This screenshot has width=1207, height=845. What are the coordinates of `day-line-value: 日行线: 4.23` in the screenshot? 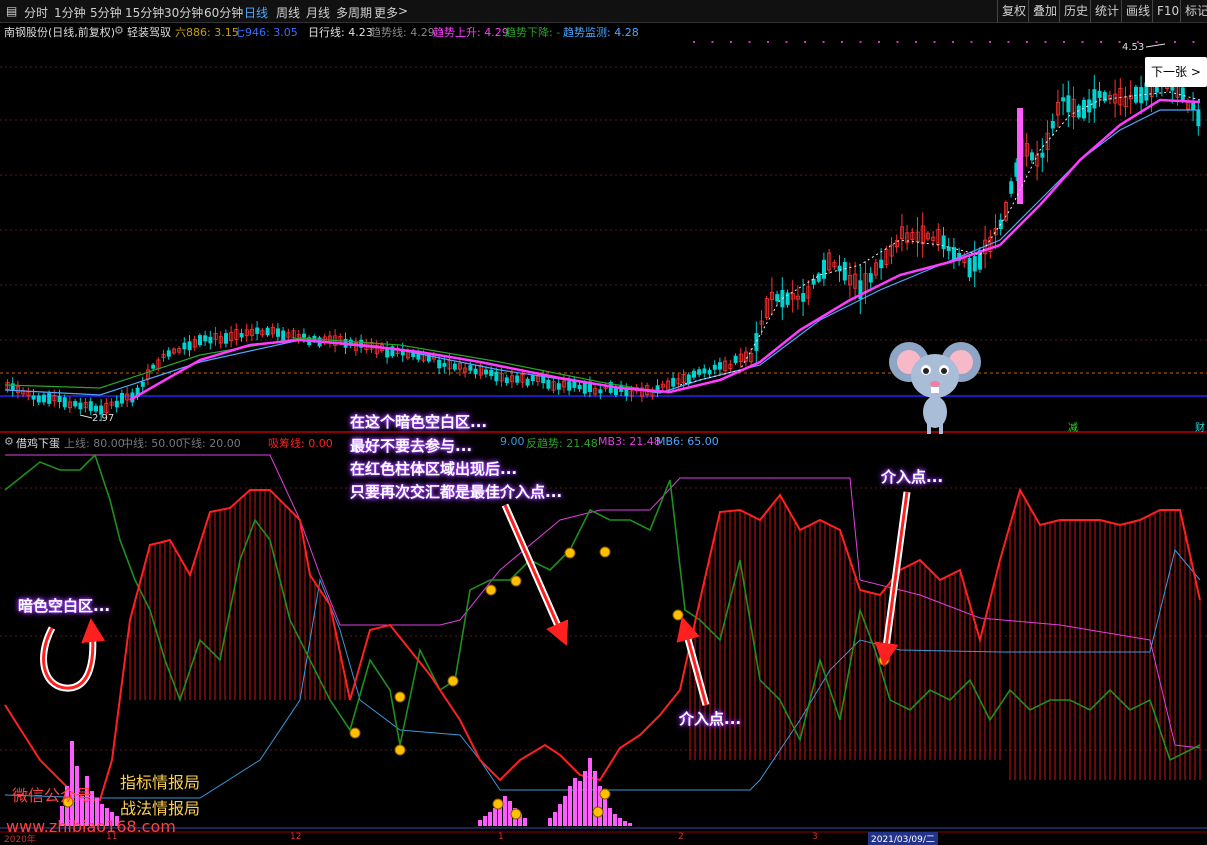 It's located at (340, 32).